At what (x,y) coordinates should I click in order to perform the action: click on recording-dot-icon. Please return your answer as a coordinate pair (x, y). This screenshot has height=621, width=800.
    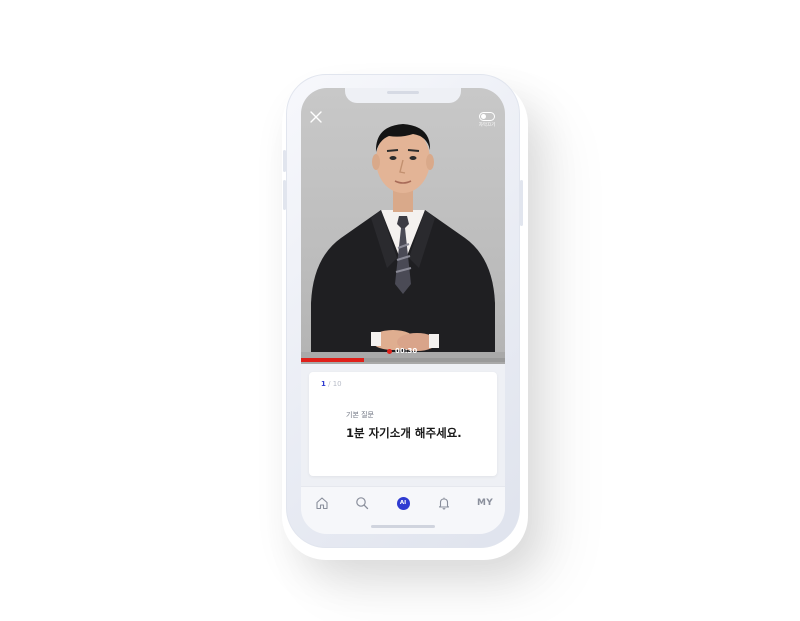
    Looking at the image, I should click on (389, 351).